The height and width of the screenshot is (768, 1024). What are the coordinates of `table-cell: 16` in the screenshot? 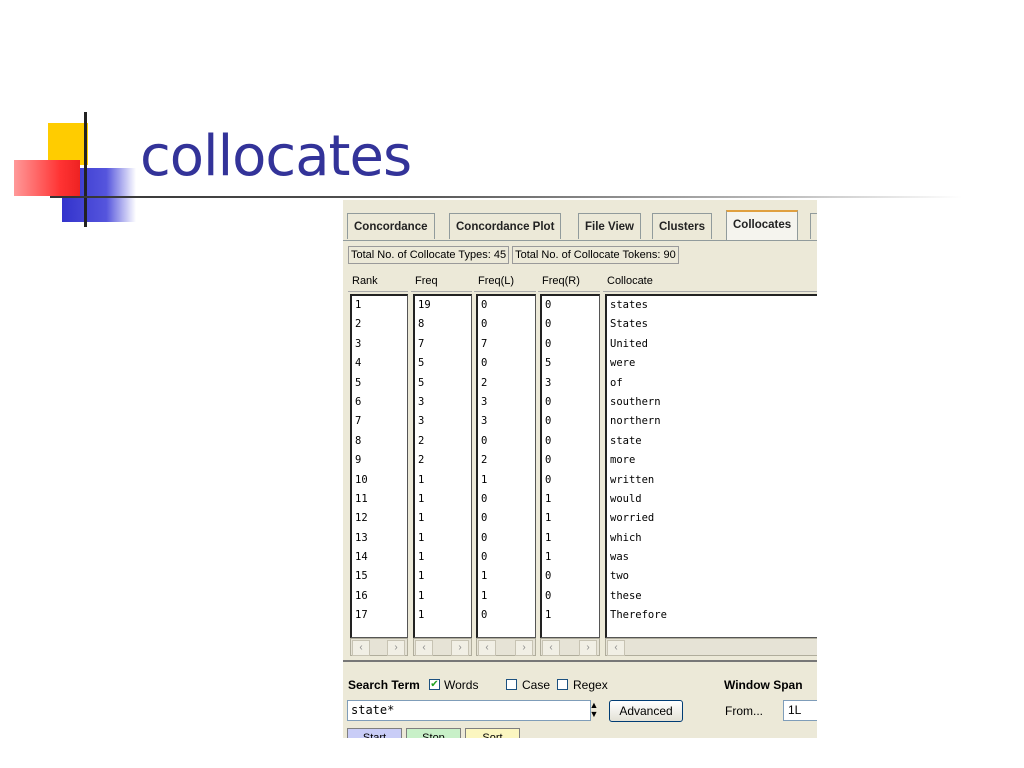 It's located at (379, 596).